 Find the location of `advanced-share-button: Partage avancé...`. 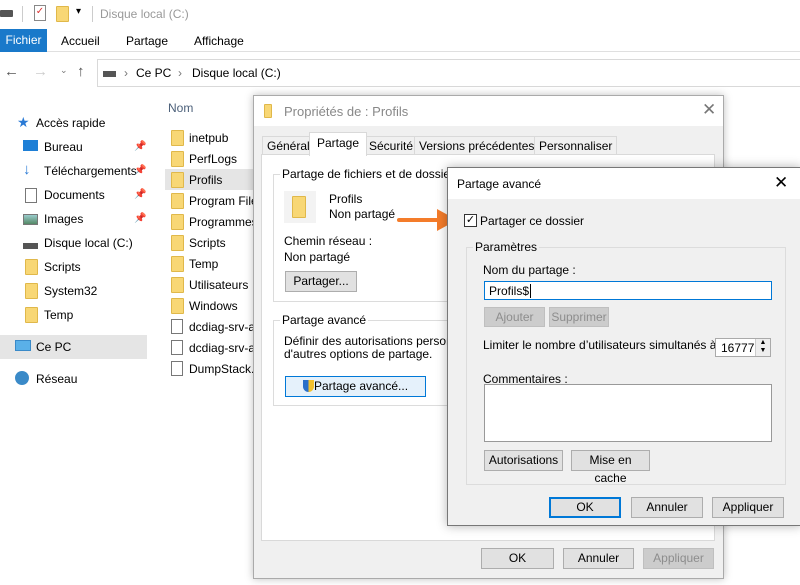

advanced-share-button: Partage avancé... is located at coordinates (355, 386).